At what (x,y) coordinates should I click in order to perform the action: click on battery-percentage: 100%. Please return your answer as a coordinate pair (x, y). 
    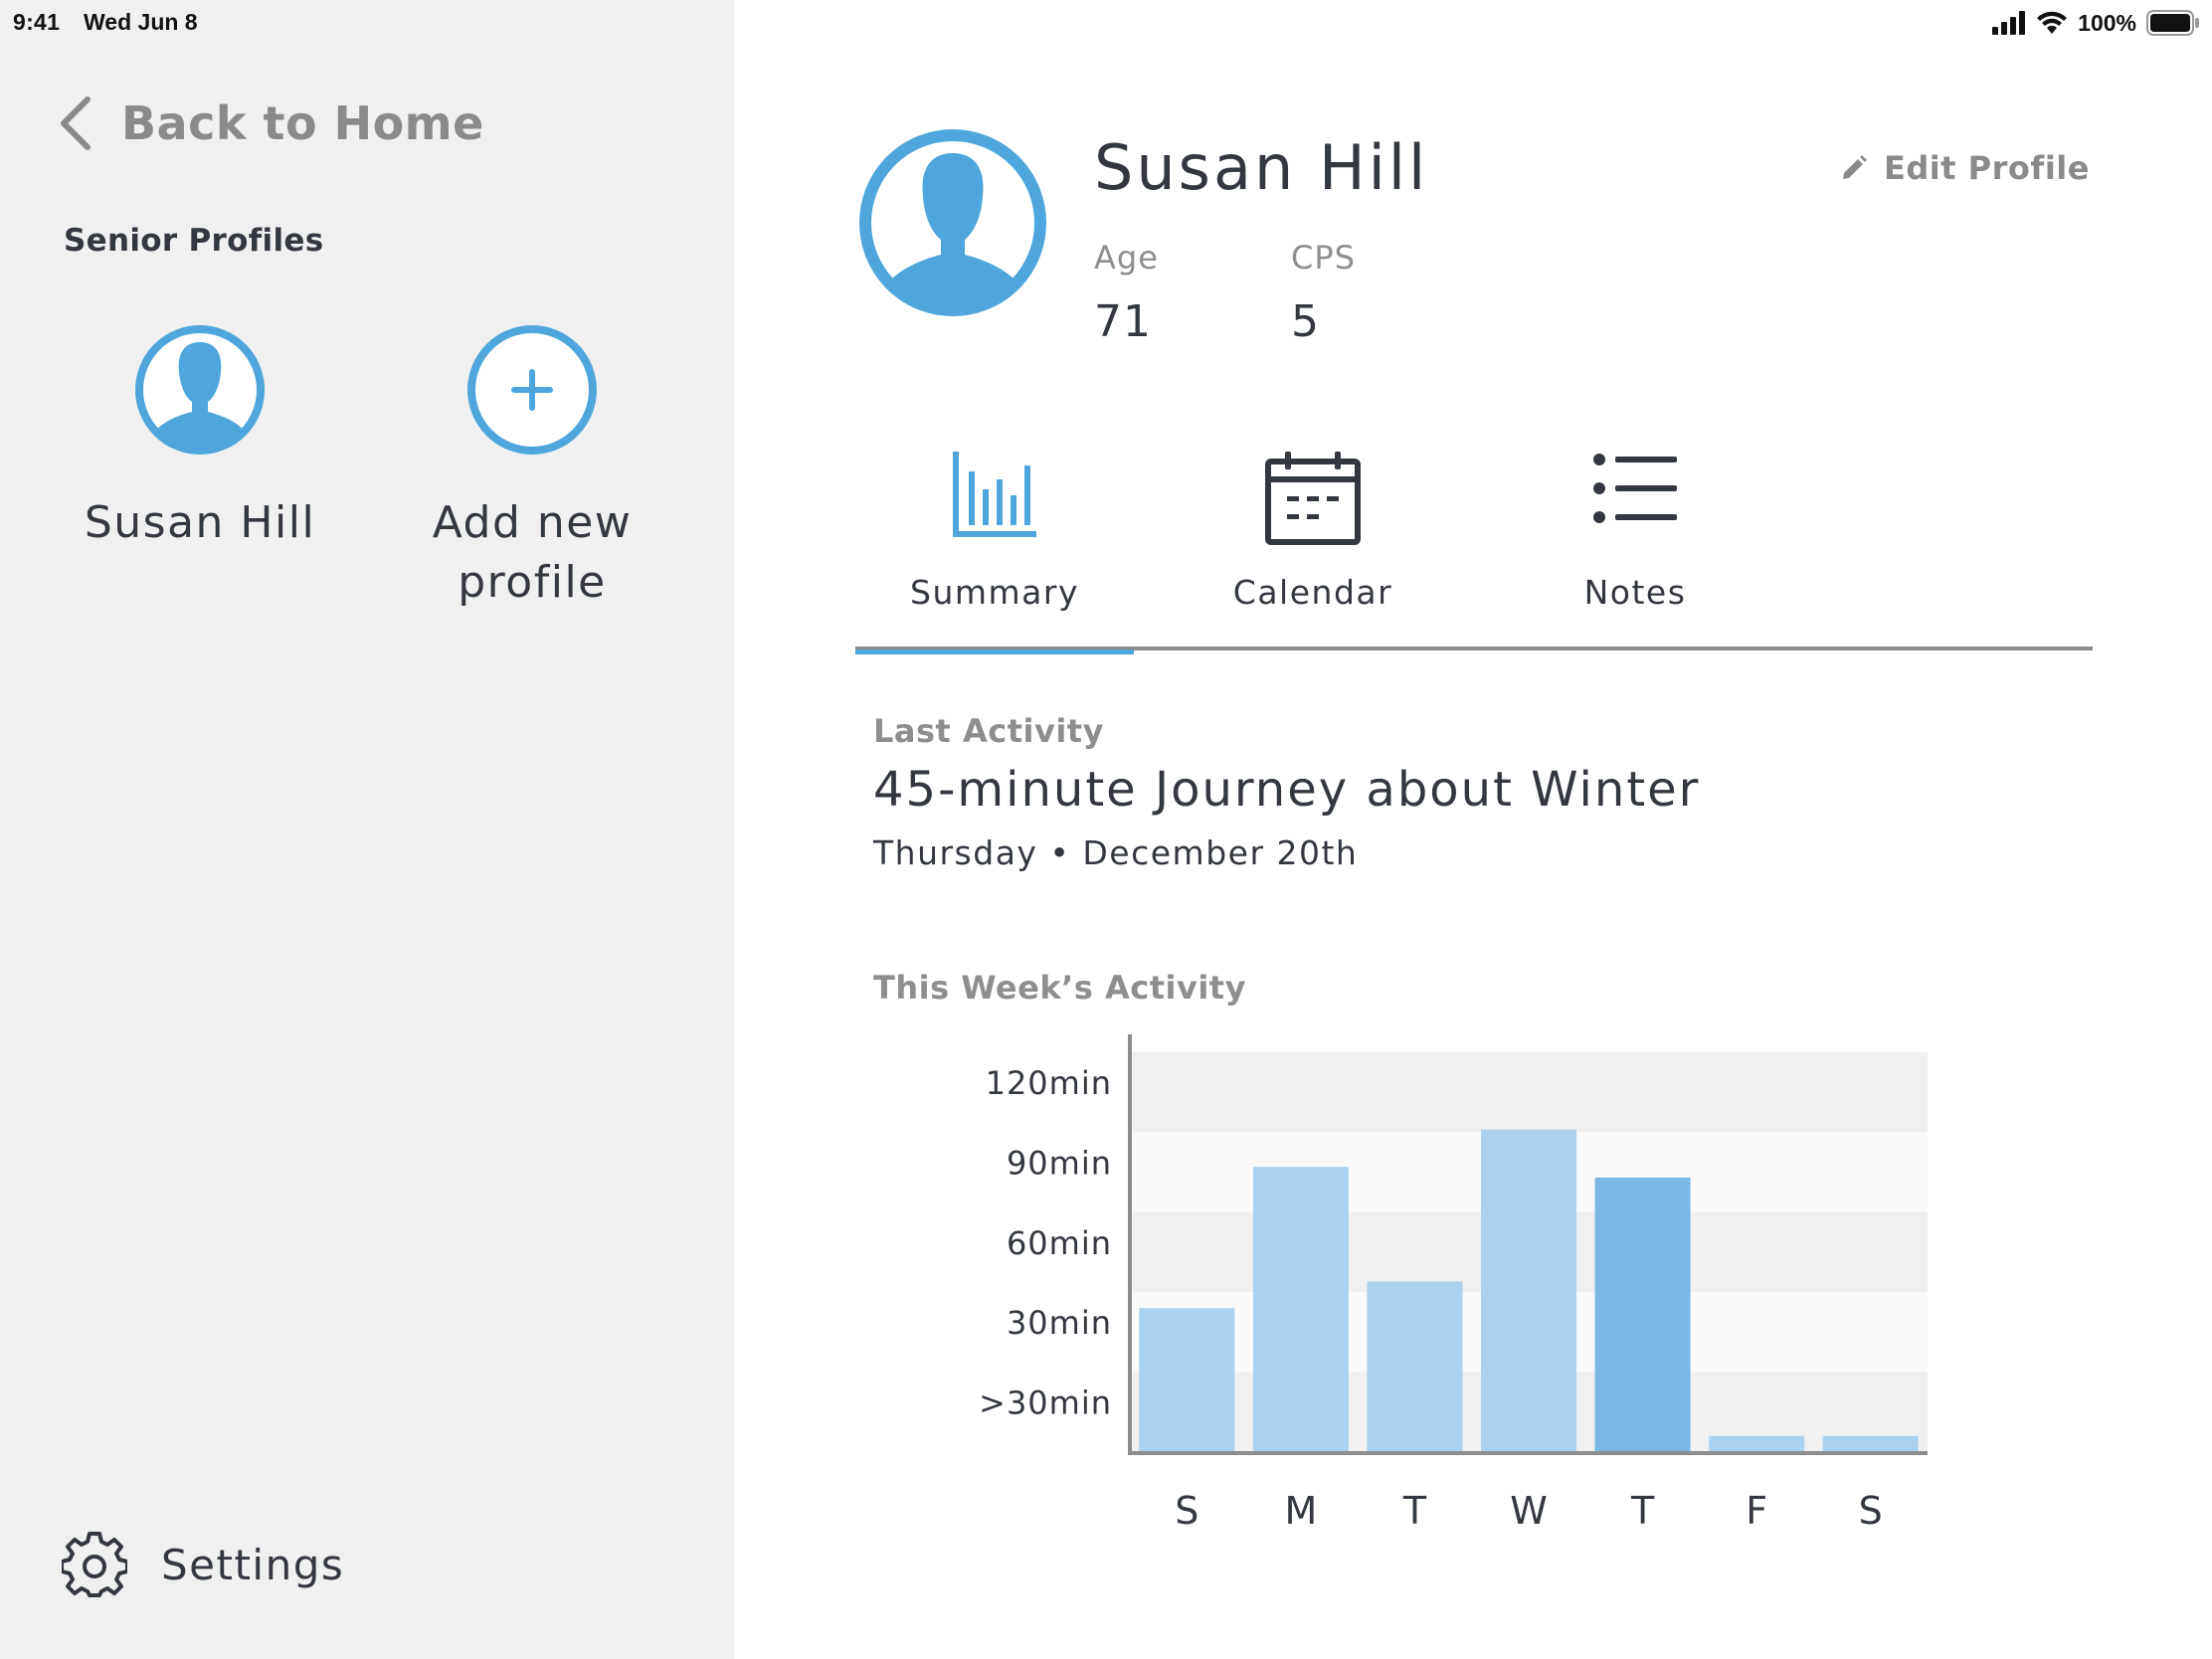
    Looking at the image, I should click on (2107, 22).